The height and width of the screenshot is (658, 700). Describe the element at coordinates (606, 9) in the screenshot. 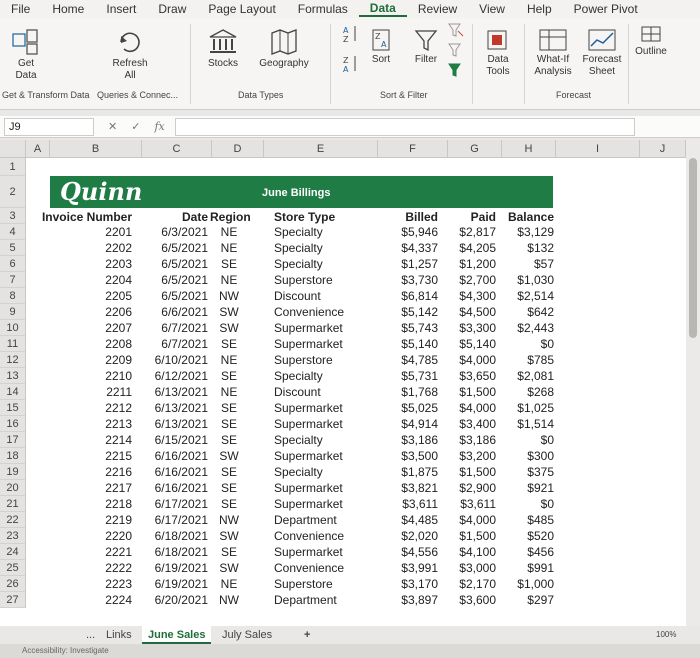

I see `menu-power-pivot: Power Pivot` at that location.